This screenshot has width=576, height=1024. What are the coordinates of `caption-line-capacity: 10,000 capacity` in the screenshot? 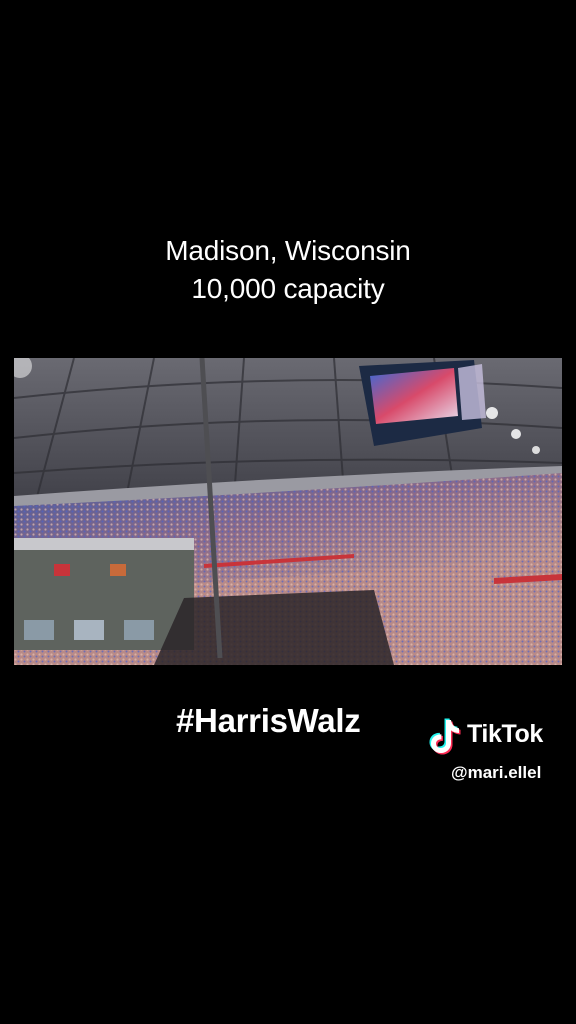 It's located at (288, 288).